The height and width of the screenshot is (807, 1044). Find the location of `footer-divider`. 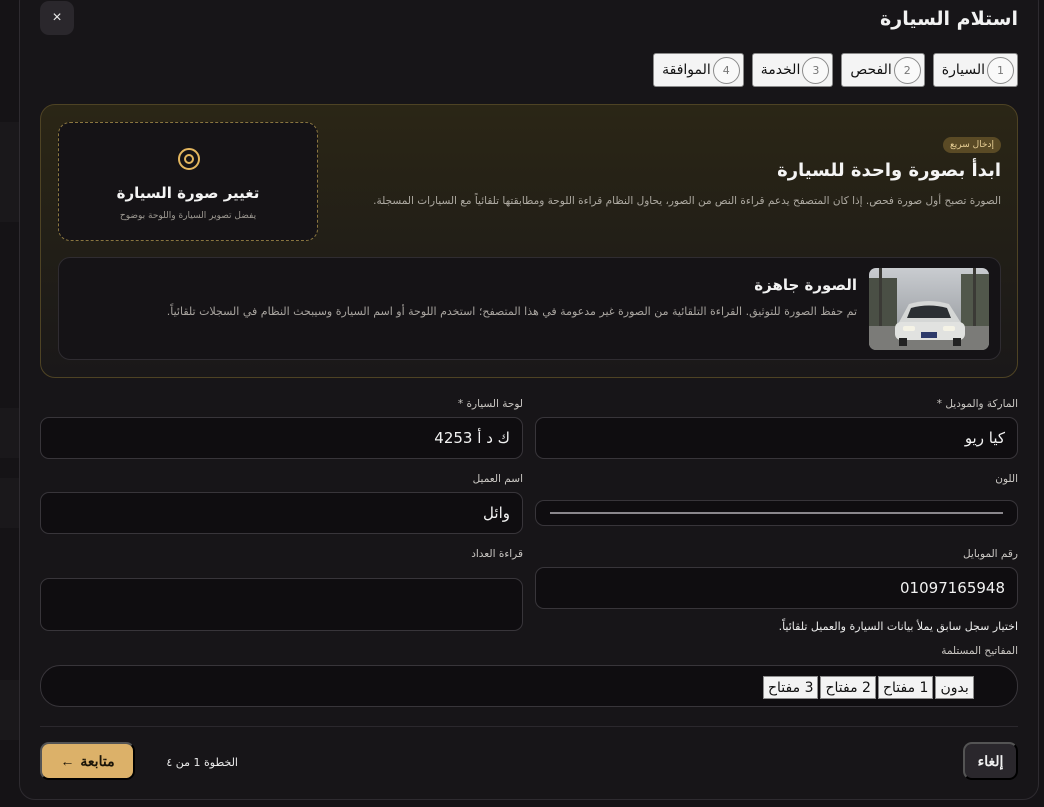

footer-divider is located at coordinates (529, 726).